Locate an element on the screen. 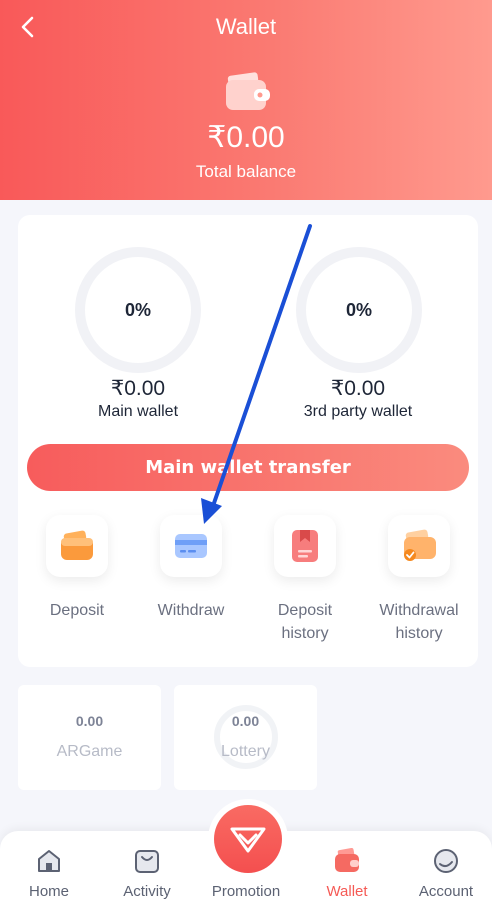 This screenshot has width=492, height=903. deposit-icon-tile is located at coordinates (77, 546).